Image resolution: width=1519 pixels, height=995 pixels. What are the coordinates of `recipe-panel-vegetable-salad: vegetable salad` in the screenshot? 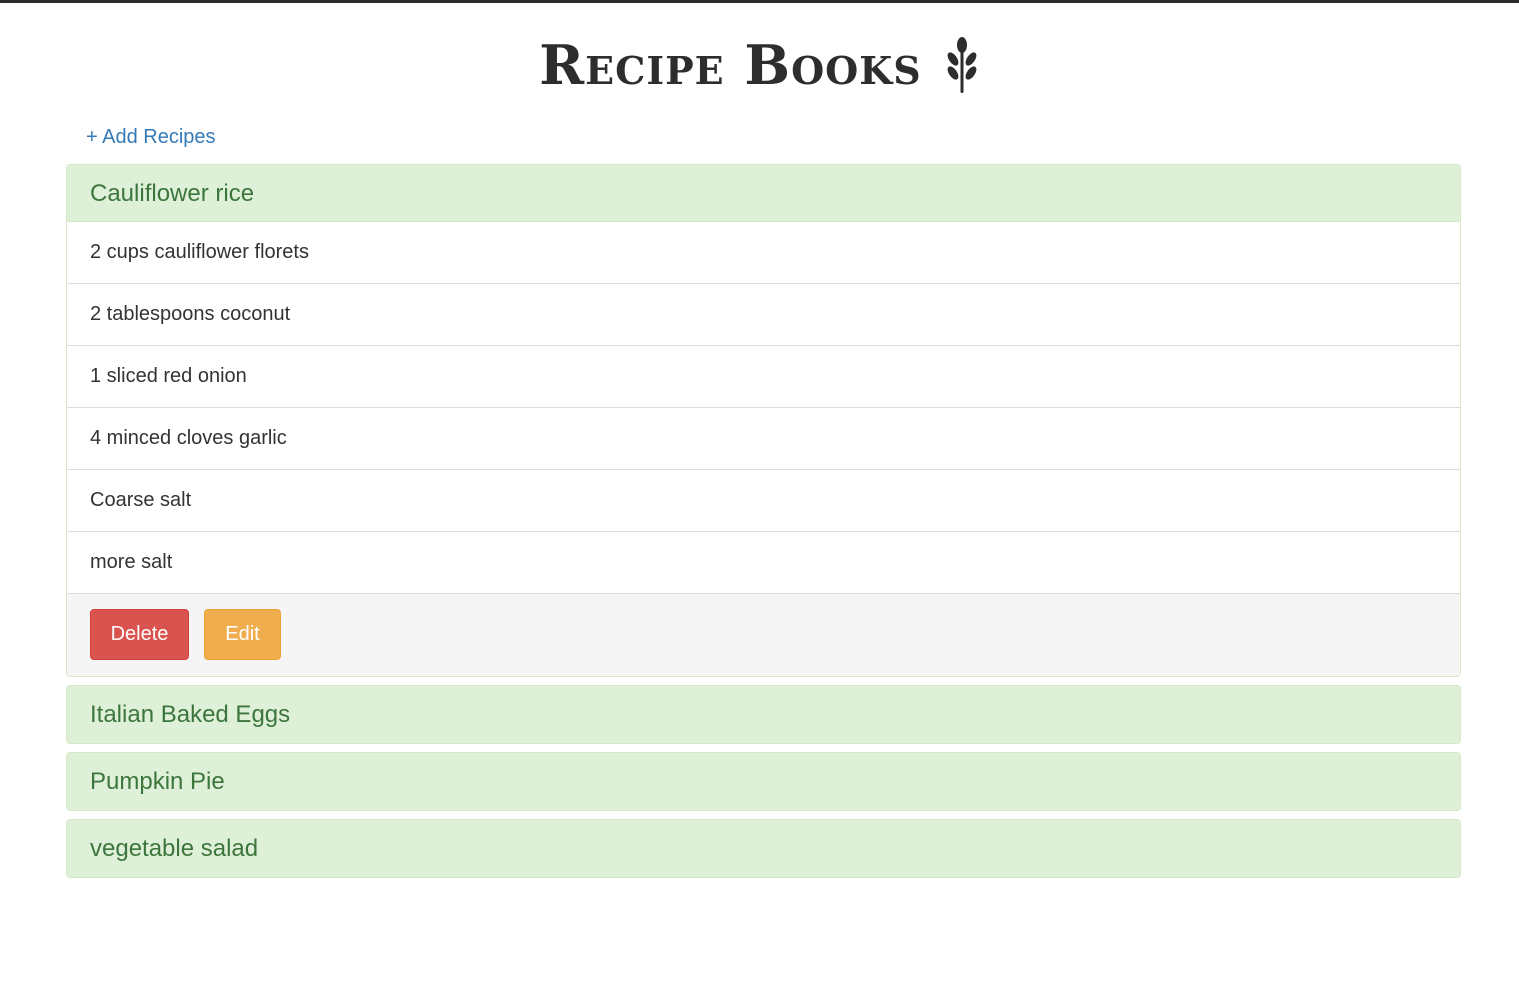 It's located at (763, 848).